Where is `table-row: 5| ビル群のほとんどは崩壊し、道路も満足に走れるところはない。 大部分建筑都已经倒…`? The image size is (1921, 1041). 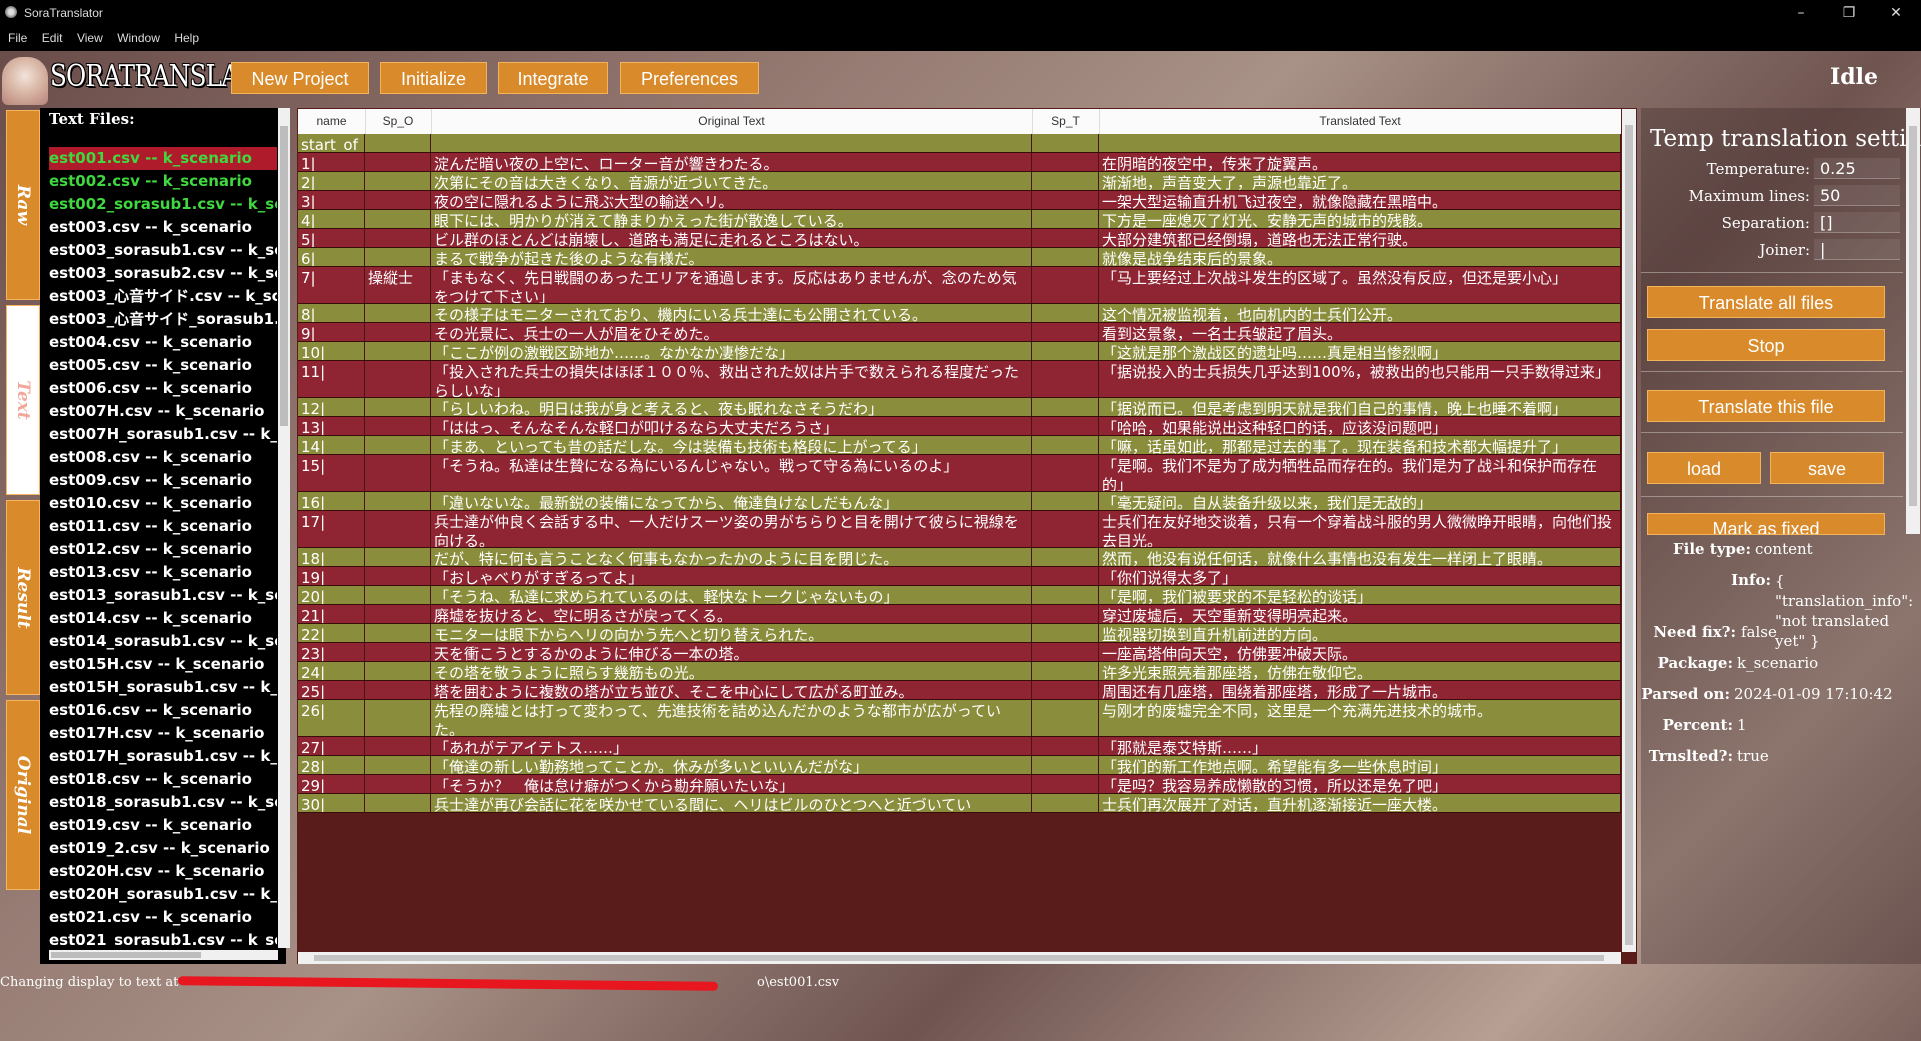
table-row: 5| ビル群のほとんどは崩壊し、道路も満足に走れるところはない。 大部分建筑都已经倒… is located at coordinates (959, 238).